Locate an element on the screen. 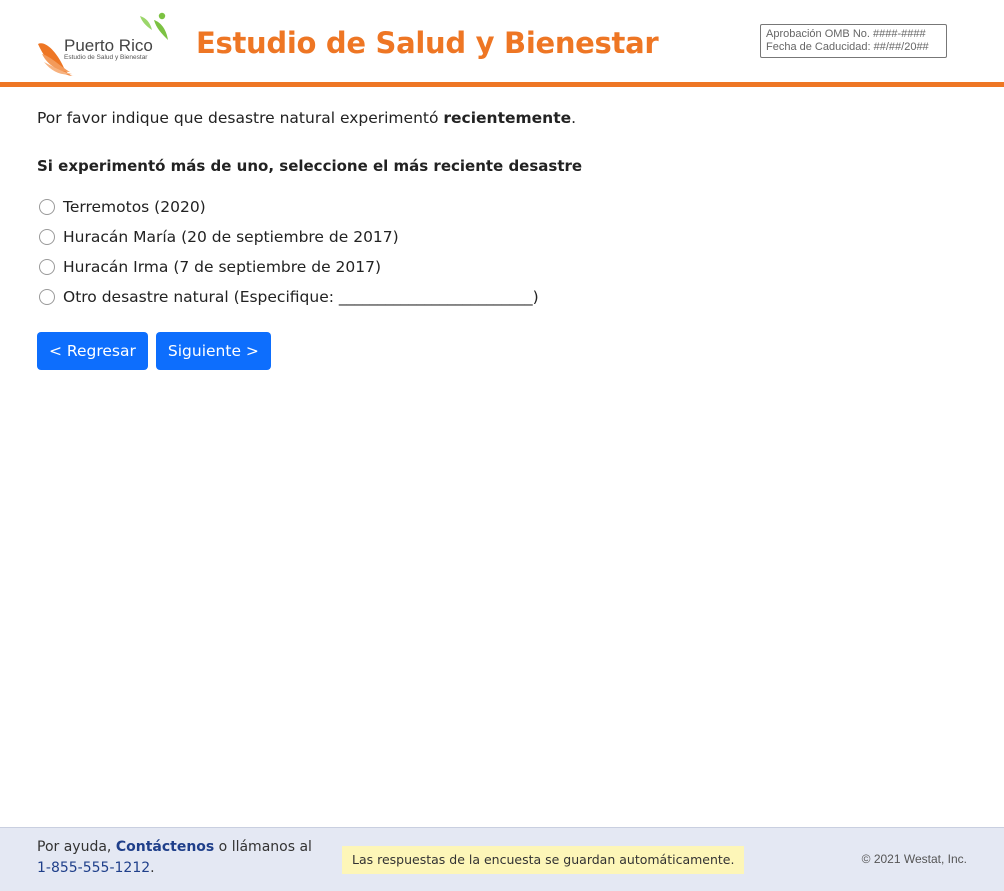 The height and width of the screenshot is (891, 1004). copyright: © 2021 Westat, Inc. is located at coordinates (914, 859).